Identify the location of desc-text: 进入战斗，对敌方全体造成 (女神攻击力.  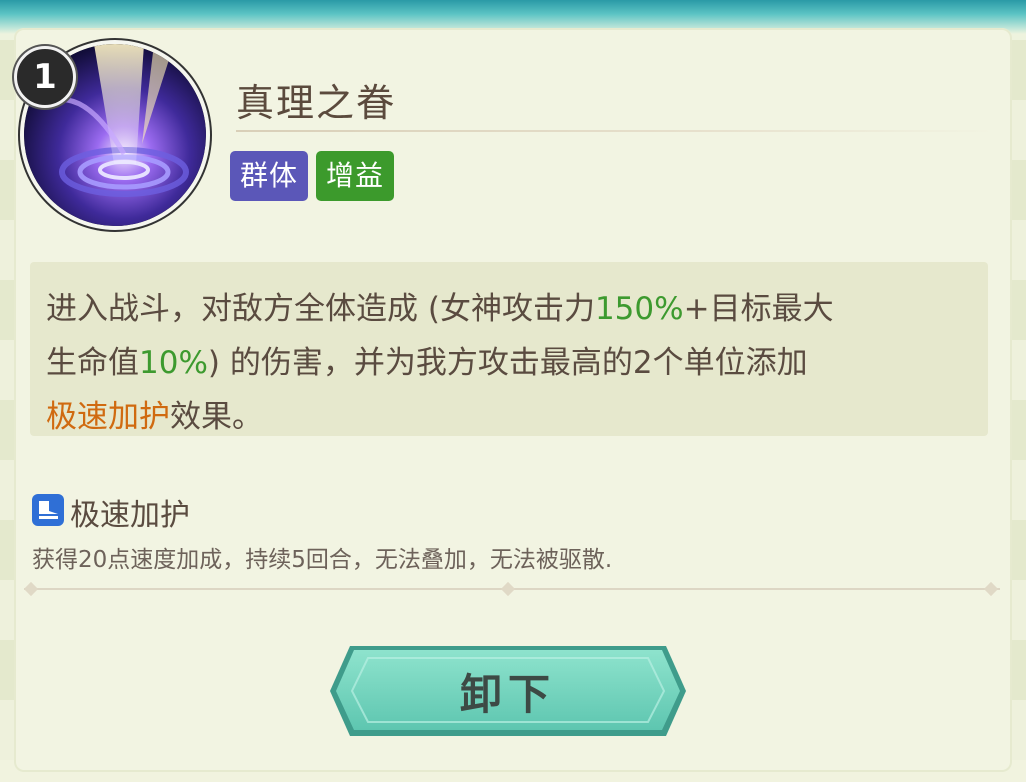
(320, 309).